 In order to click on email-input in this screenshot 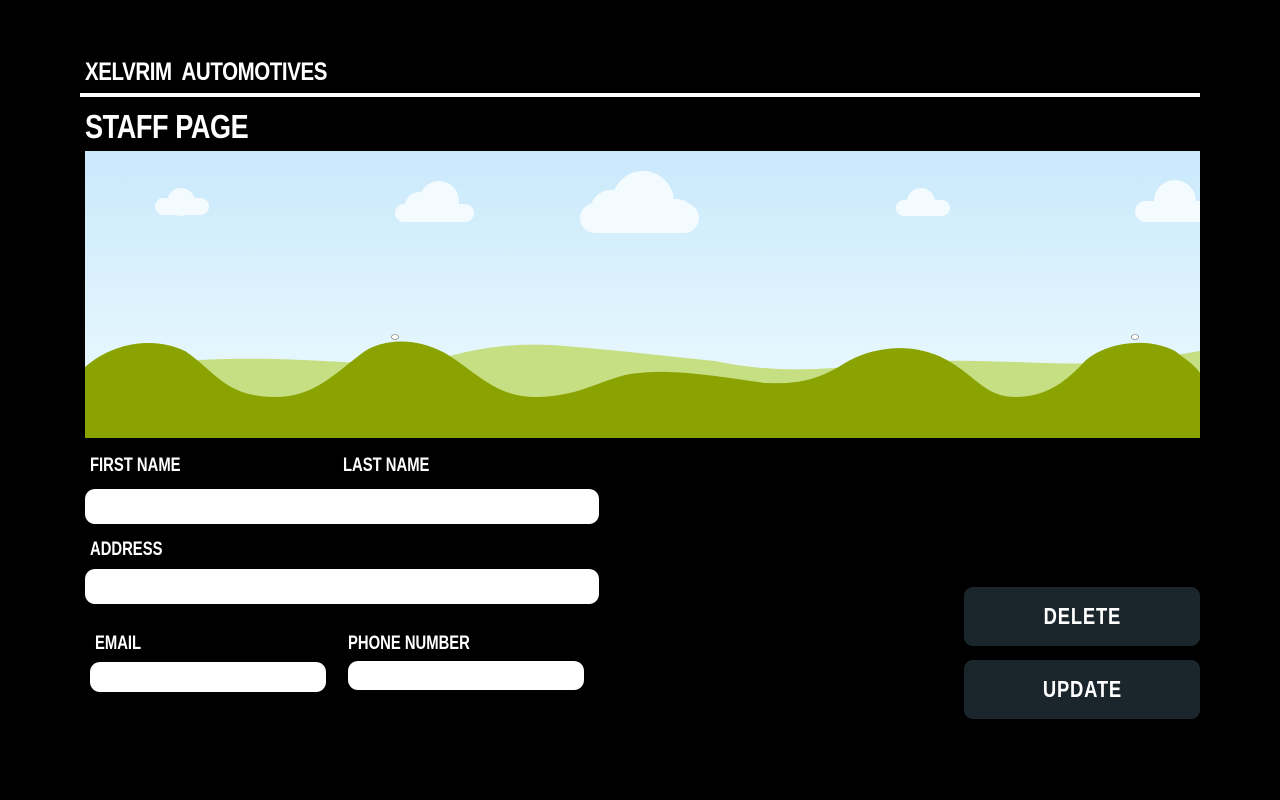, I will do `click(208, 677)`.